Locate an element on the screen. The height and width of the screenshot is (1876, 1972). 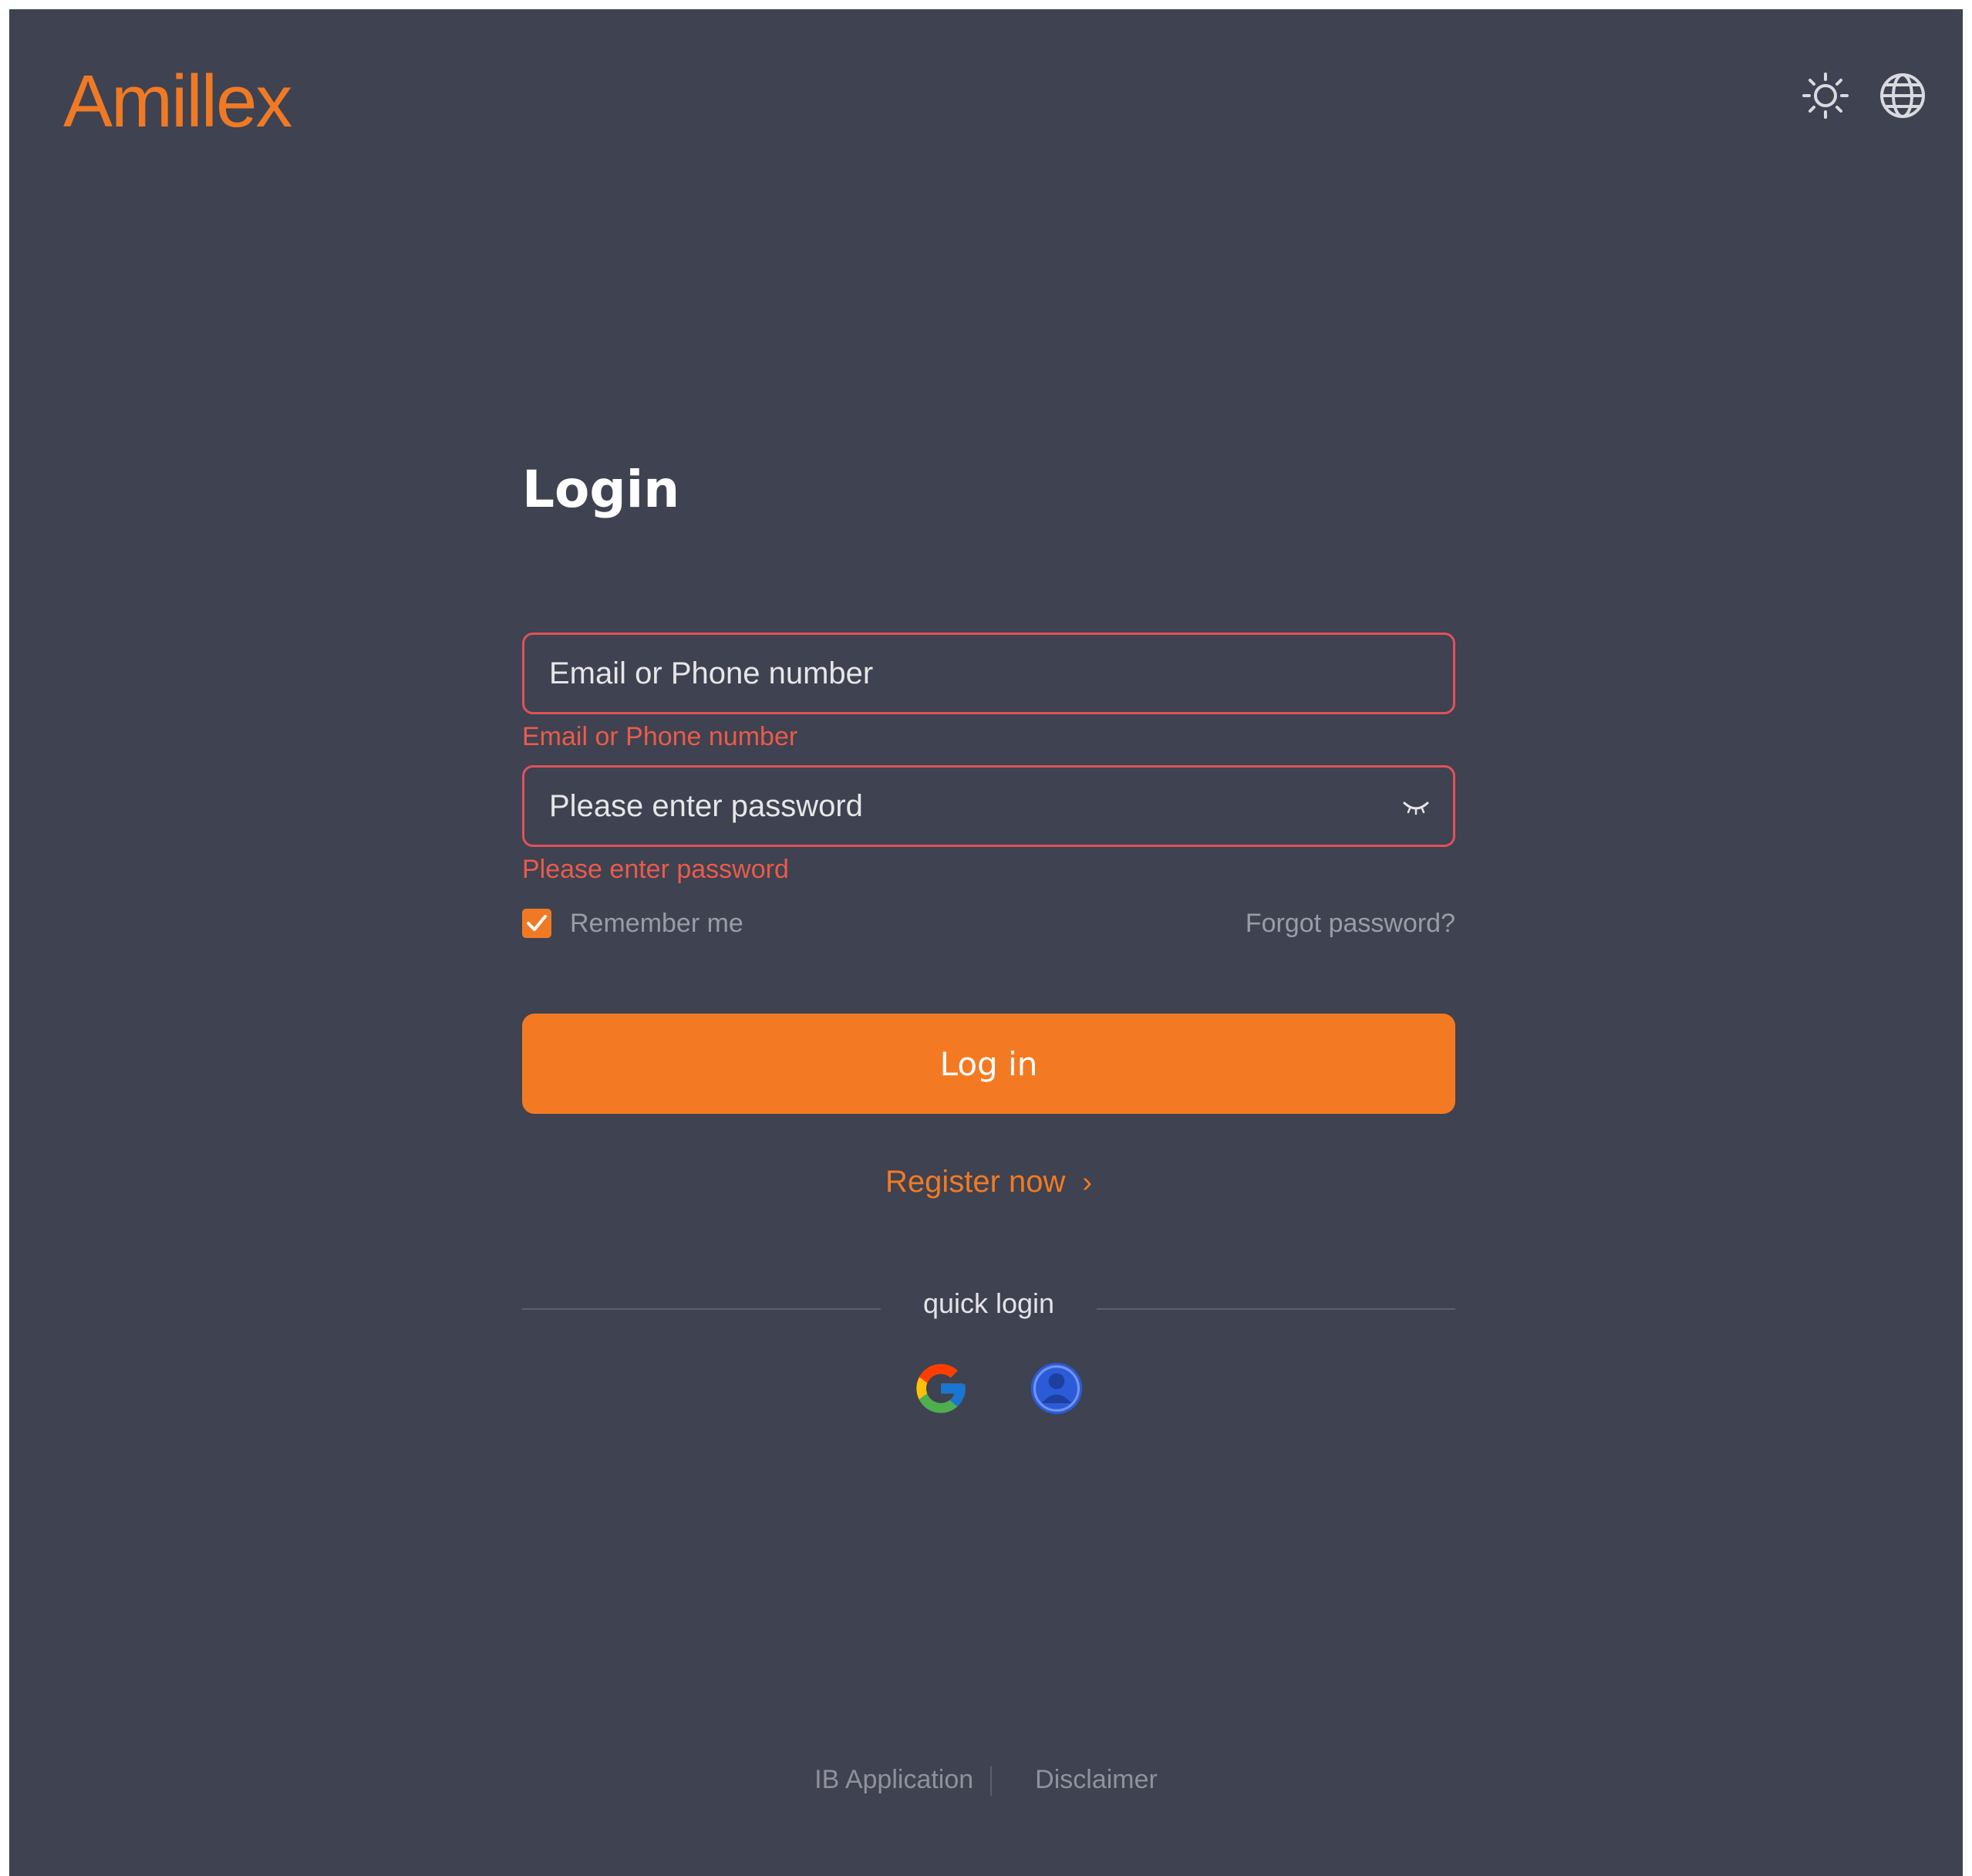
footer: IB Application Disclaimer is located at coordinates (986, 1781).